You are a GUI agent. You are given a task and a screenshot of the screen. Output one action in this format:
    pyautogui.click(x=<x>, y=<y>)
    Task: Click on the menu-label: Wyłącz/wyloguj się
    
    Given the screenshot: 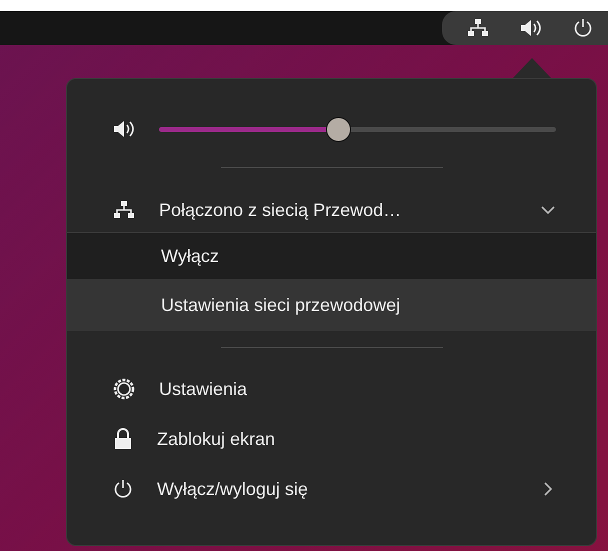 What is the action you would take?
    pyautogui.click(x=233, y=489)
    